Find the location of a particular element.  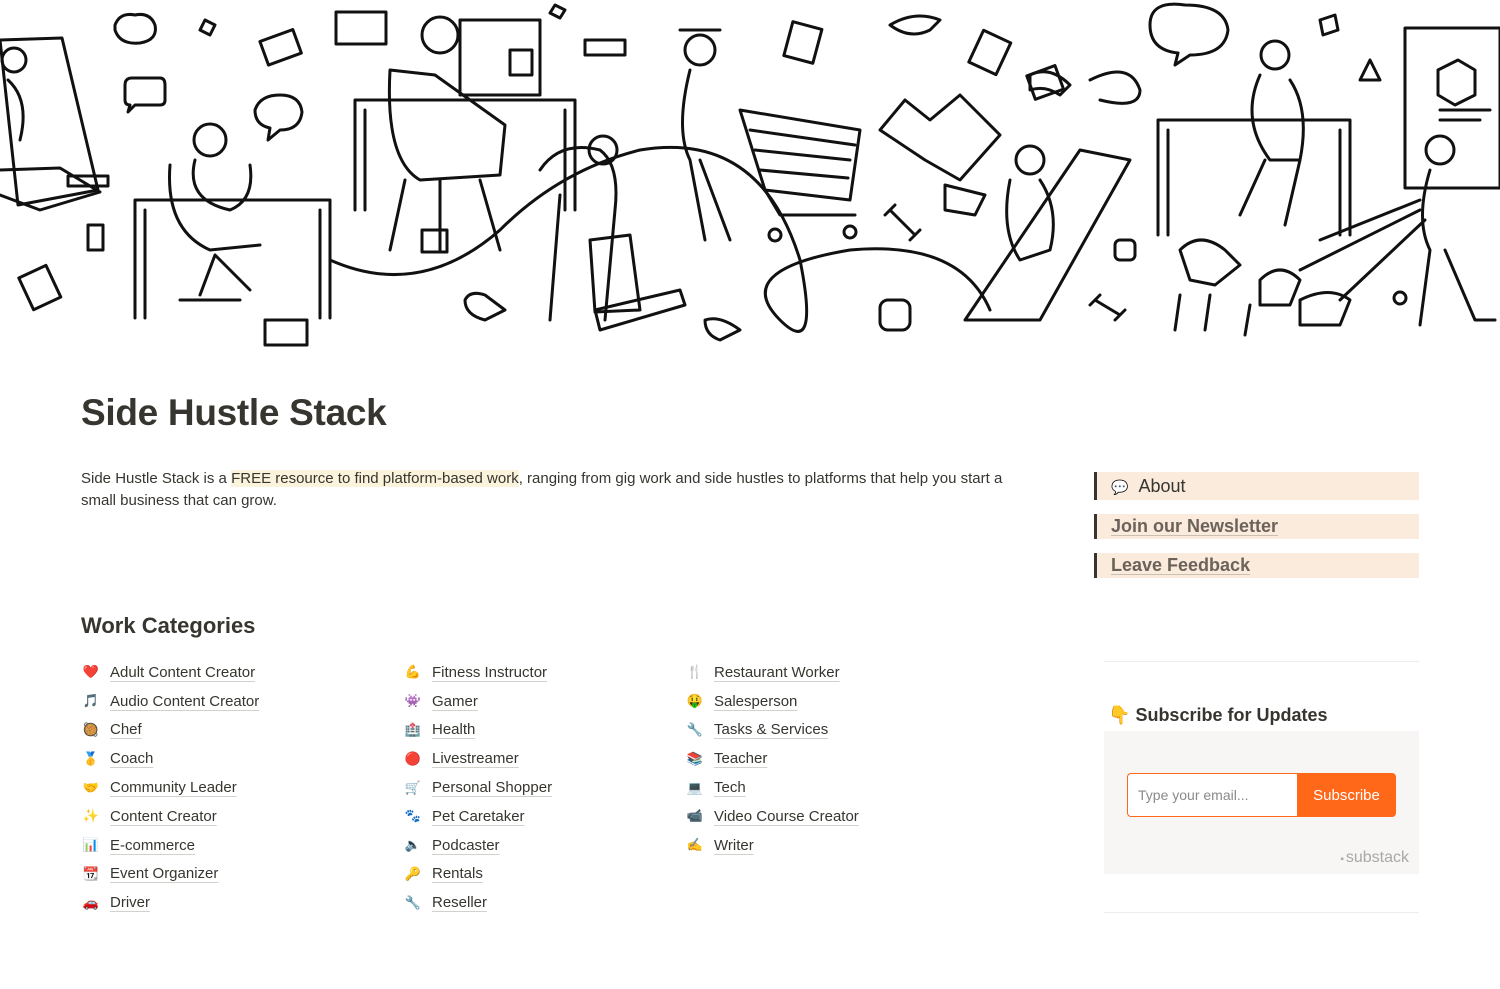

category-link: 📊 E-commerce is located at coordinates (171, 845).